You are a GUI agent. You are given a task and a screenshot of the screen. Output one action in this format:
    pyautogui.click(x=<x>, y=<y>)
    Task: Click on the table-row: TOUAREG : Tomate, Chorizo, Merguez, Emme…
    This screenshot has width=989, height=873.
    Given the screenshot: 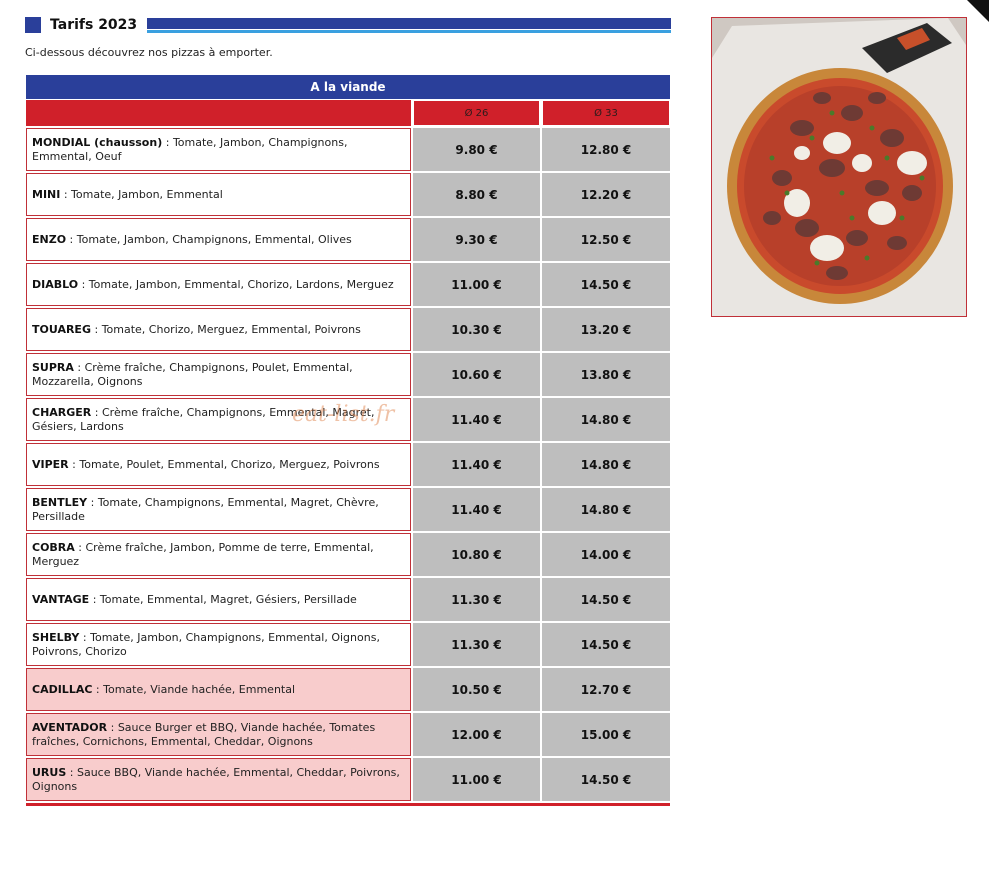 What is the action you would take?
    pyautogui.click(x=348, y=329)
    